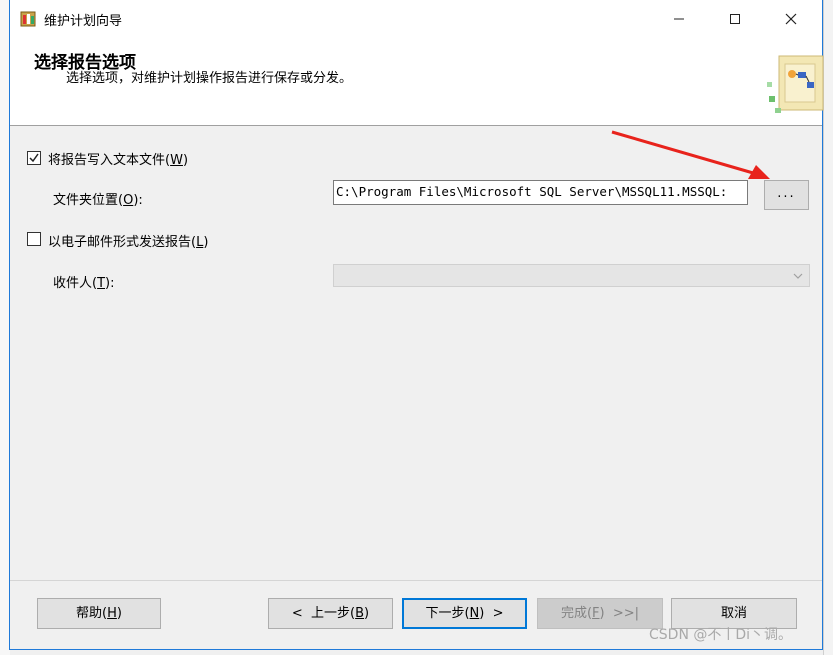 This screenshot has height=655, width=833. I want to click on title-bar: 维护计划向导, so click(416, 19).